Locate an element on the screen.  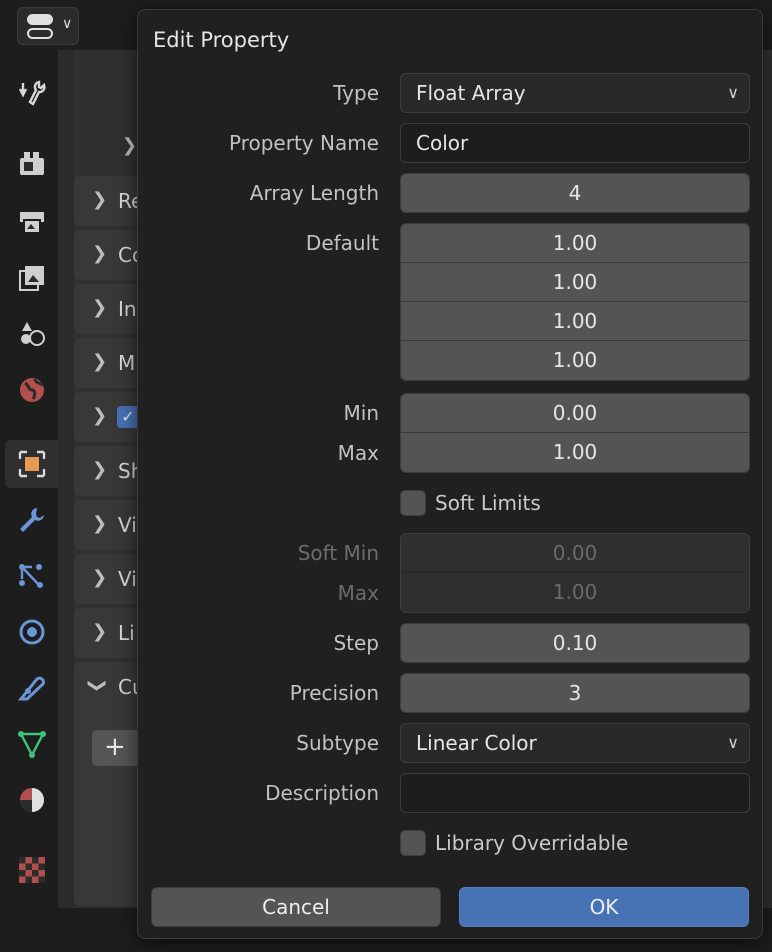
library-overridable-label: Library Overridable is located at coordinates (532, 843).